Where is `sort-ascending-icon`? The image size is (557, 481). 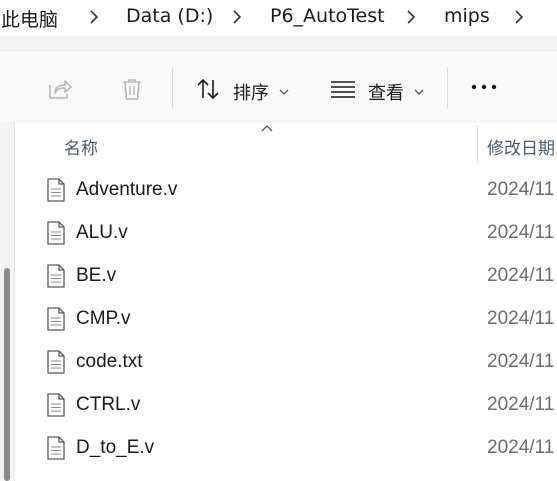 sort-ascending-icon is located at coordinates (267, 130).